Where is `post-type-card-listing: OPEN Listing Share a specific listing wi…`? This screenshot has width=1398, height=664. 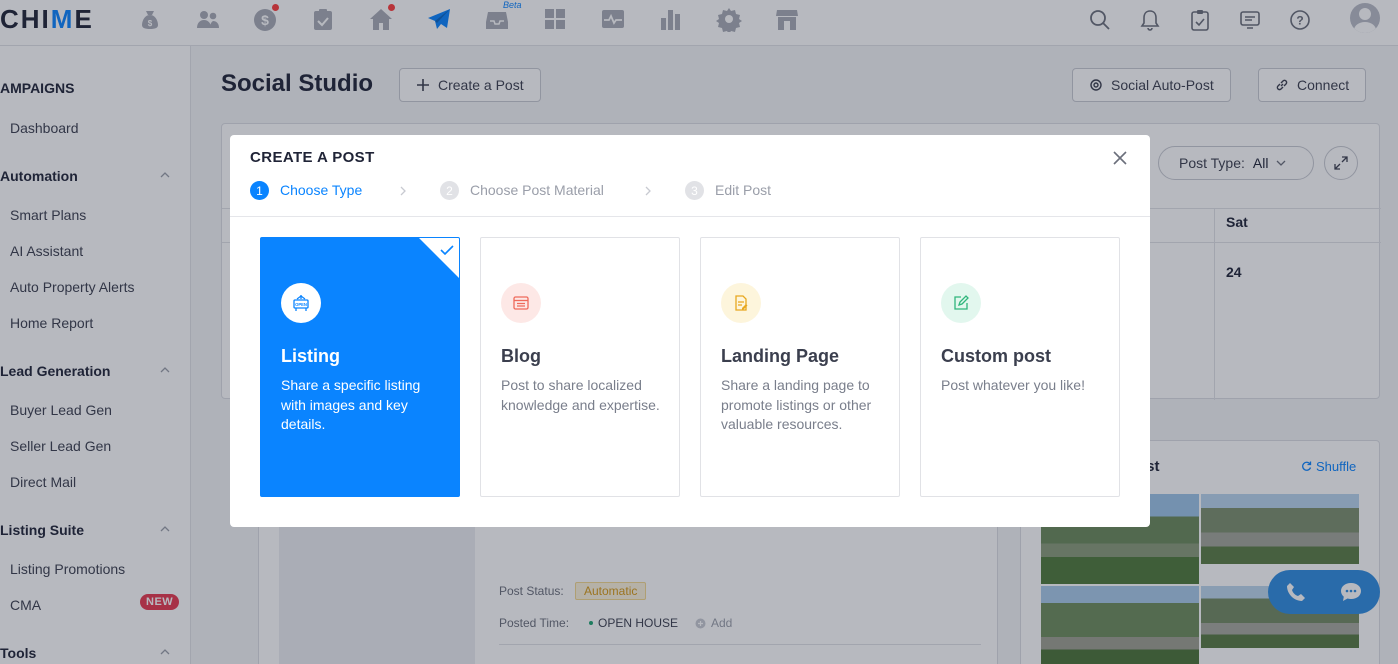
post-type-card-listing: OPEN Listing Share a specific listing wi… is located at coordinates (360, 367).